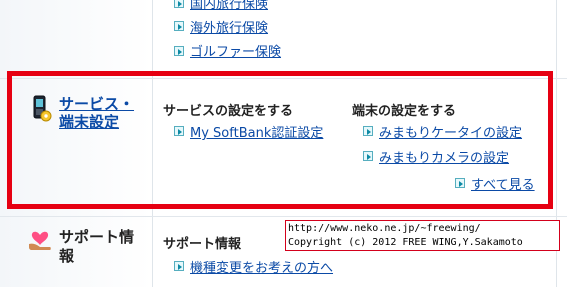  What do you see at coordinates (405, 242) in the screenshot?
I see `copyright-text: Copyright (c) 2012 FREE WING,Y.Sakamoto` at bounding box center [405, 242].